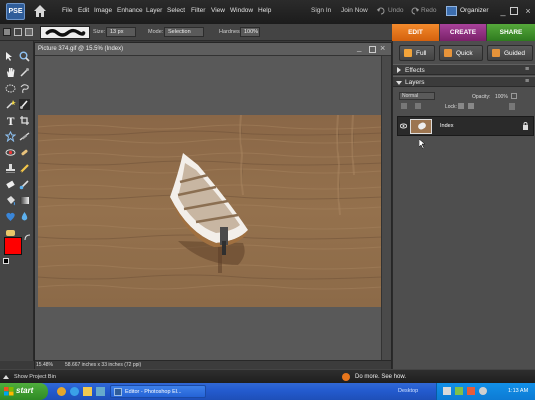 The image size is (535, 400). Describe the element at coordinates (461, 53) in the screenshot. I see `tab-quick-fix: Quick` at that location.